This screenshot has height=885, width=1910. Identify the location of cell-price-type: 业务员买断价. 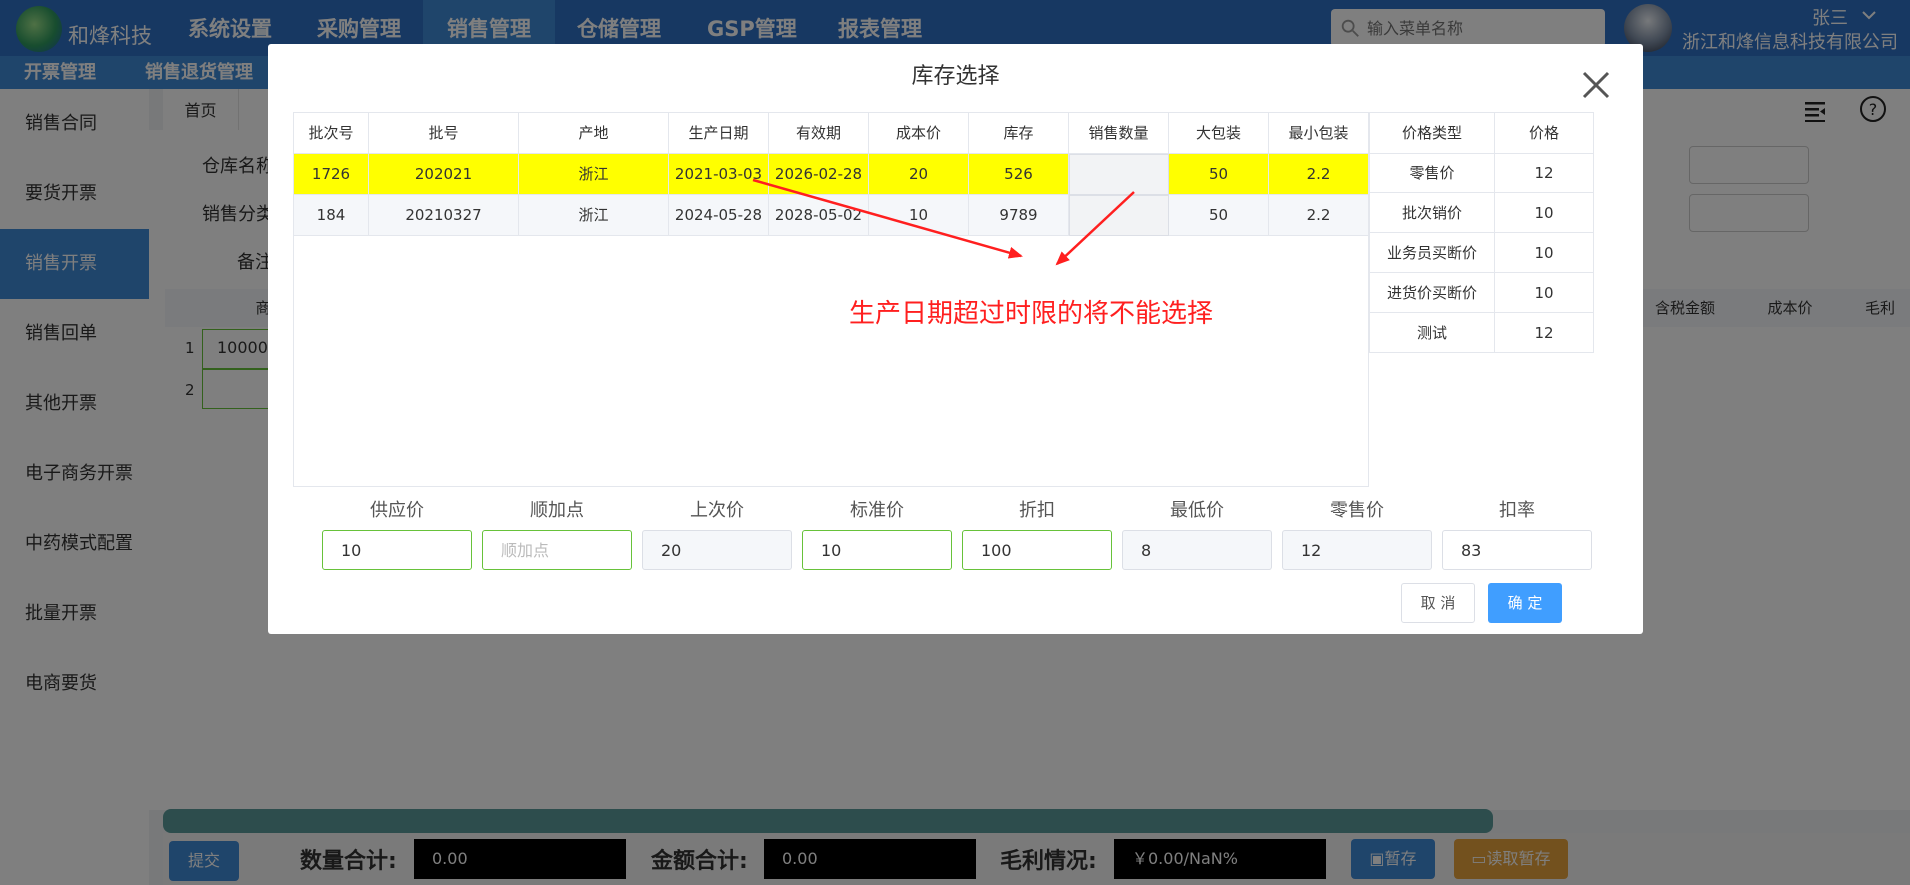
(1432, 253).